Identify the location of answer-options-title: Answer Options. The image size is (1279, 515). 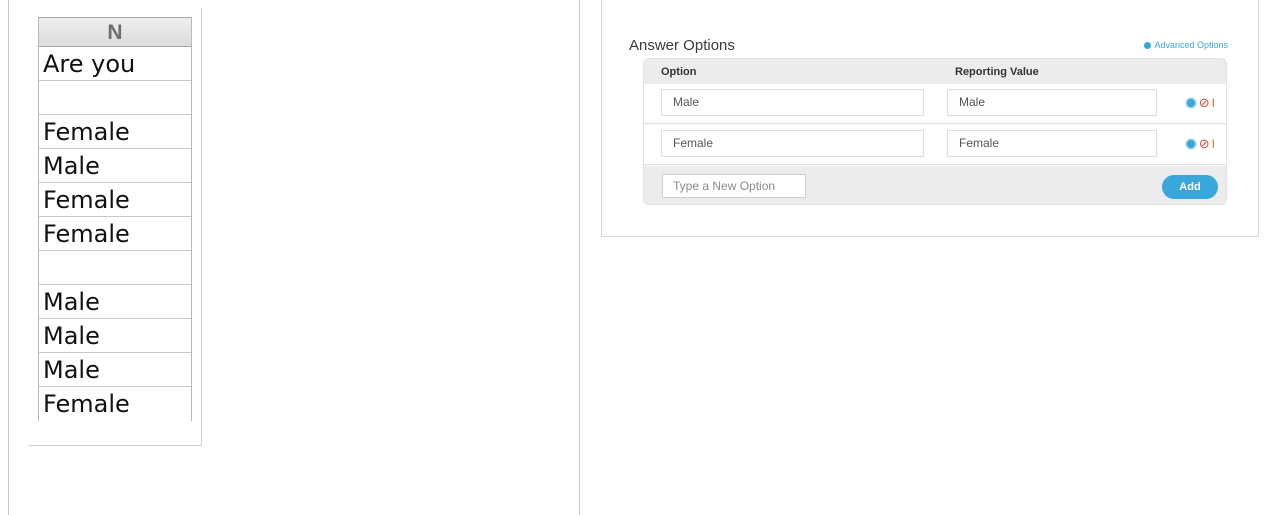
(682, 45).